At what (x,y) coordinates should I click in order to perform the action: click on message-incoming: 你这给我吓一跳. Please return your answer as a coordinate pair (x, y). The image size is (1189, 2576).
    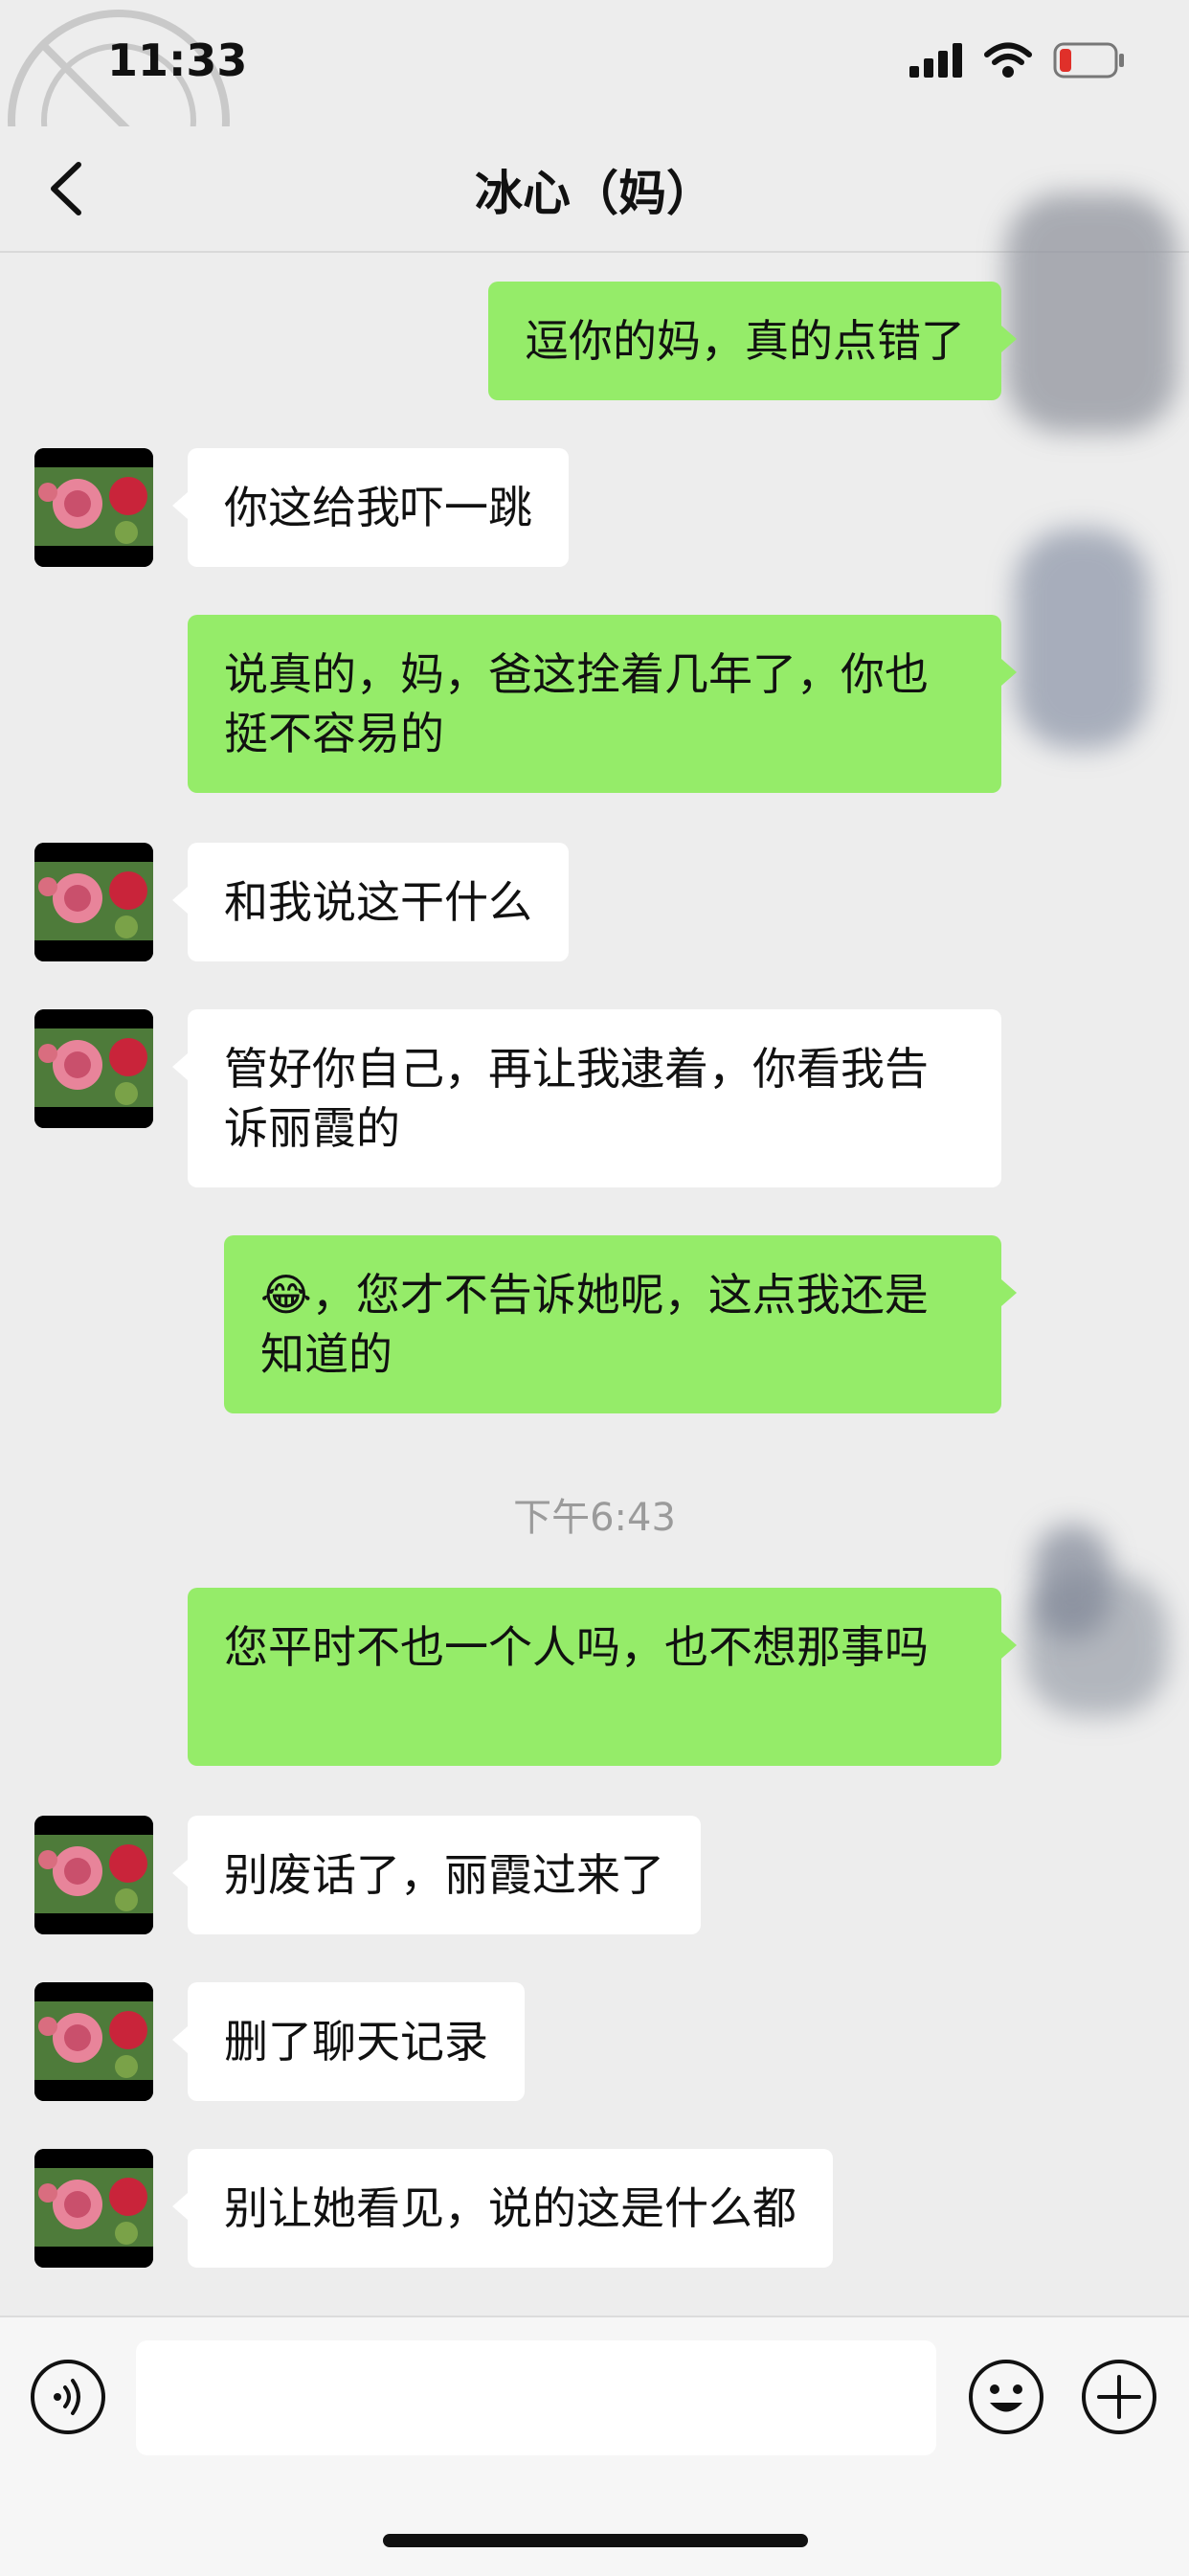
    Looking at the image, I should click on (594, 507).